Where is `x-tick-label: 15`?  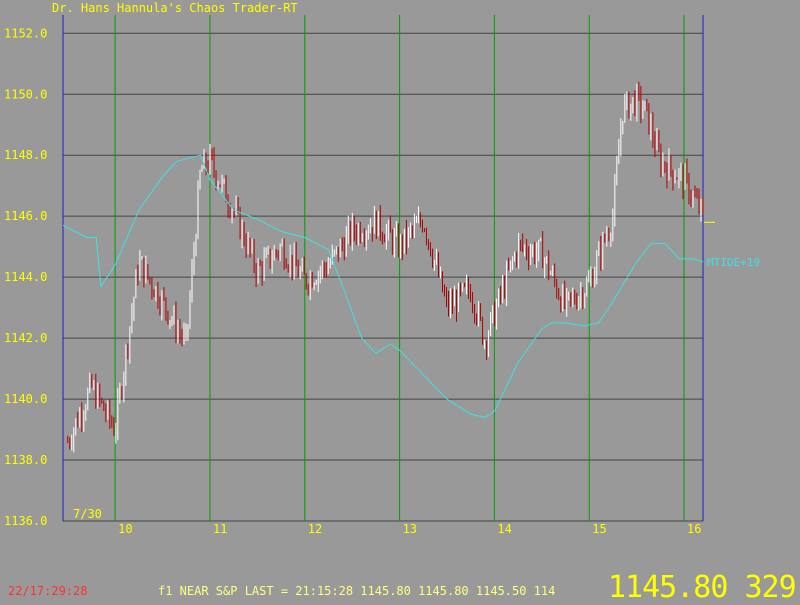
x-tick-label: 15 is located at coordinates (599, 529).